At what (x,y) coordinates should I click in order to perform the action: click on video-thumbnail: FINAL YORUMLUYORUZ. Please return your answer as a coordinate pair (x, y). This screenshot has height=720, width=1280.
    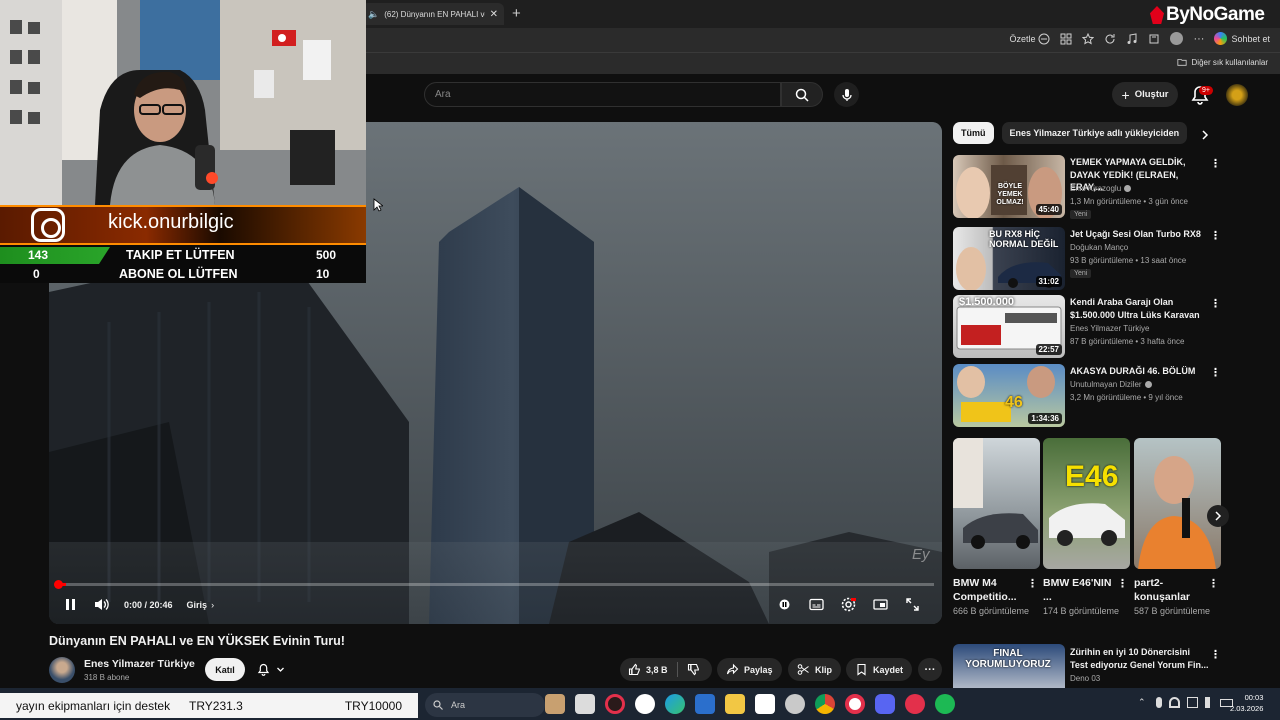
    Looking at the image, I should click on (1009, 666).